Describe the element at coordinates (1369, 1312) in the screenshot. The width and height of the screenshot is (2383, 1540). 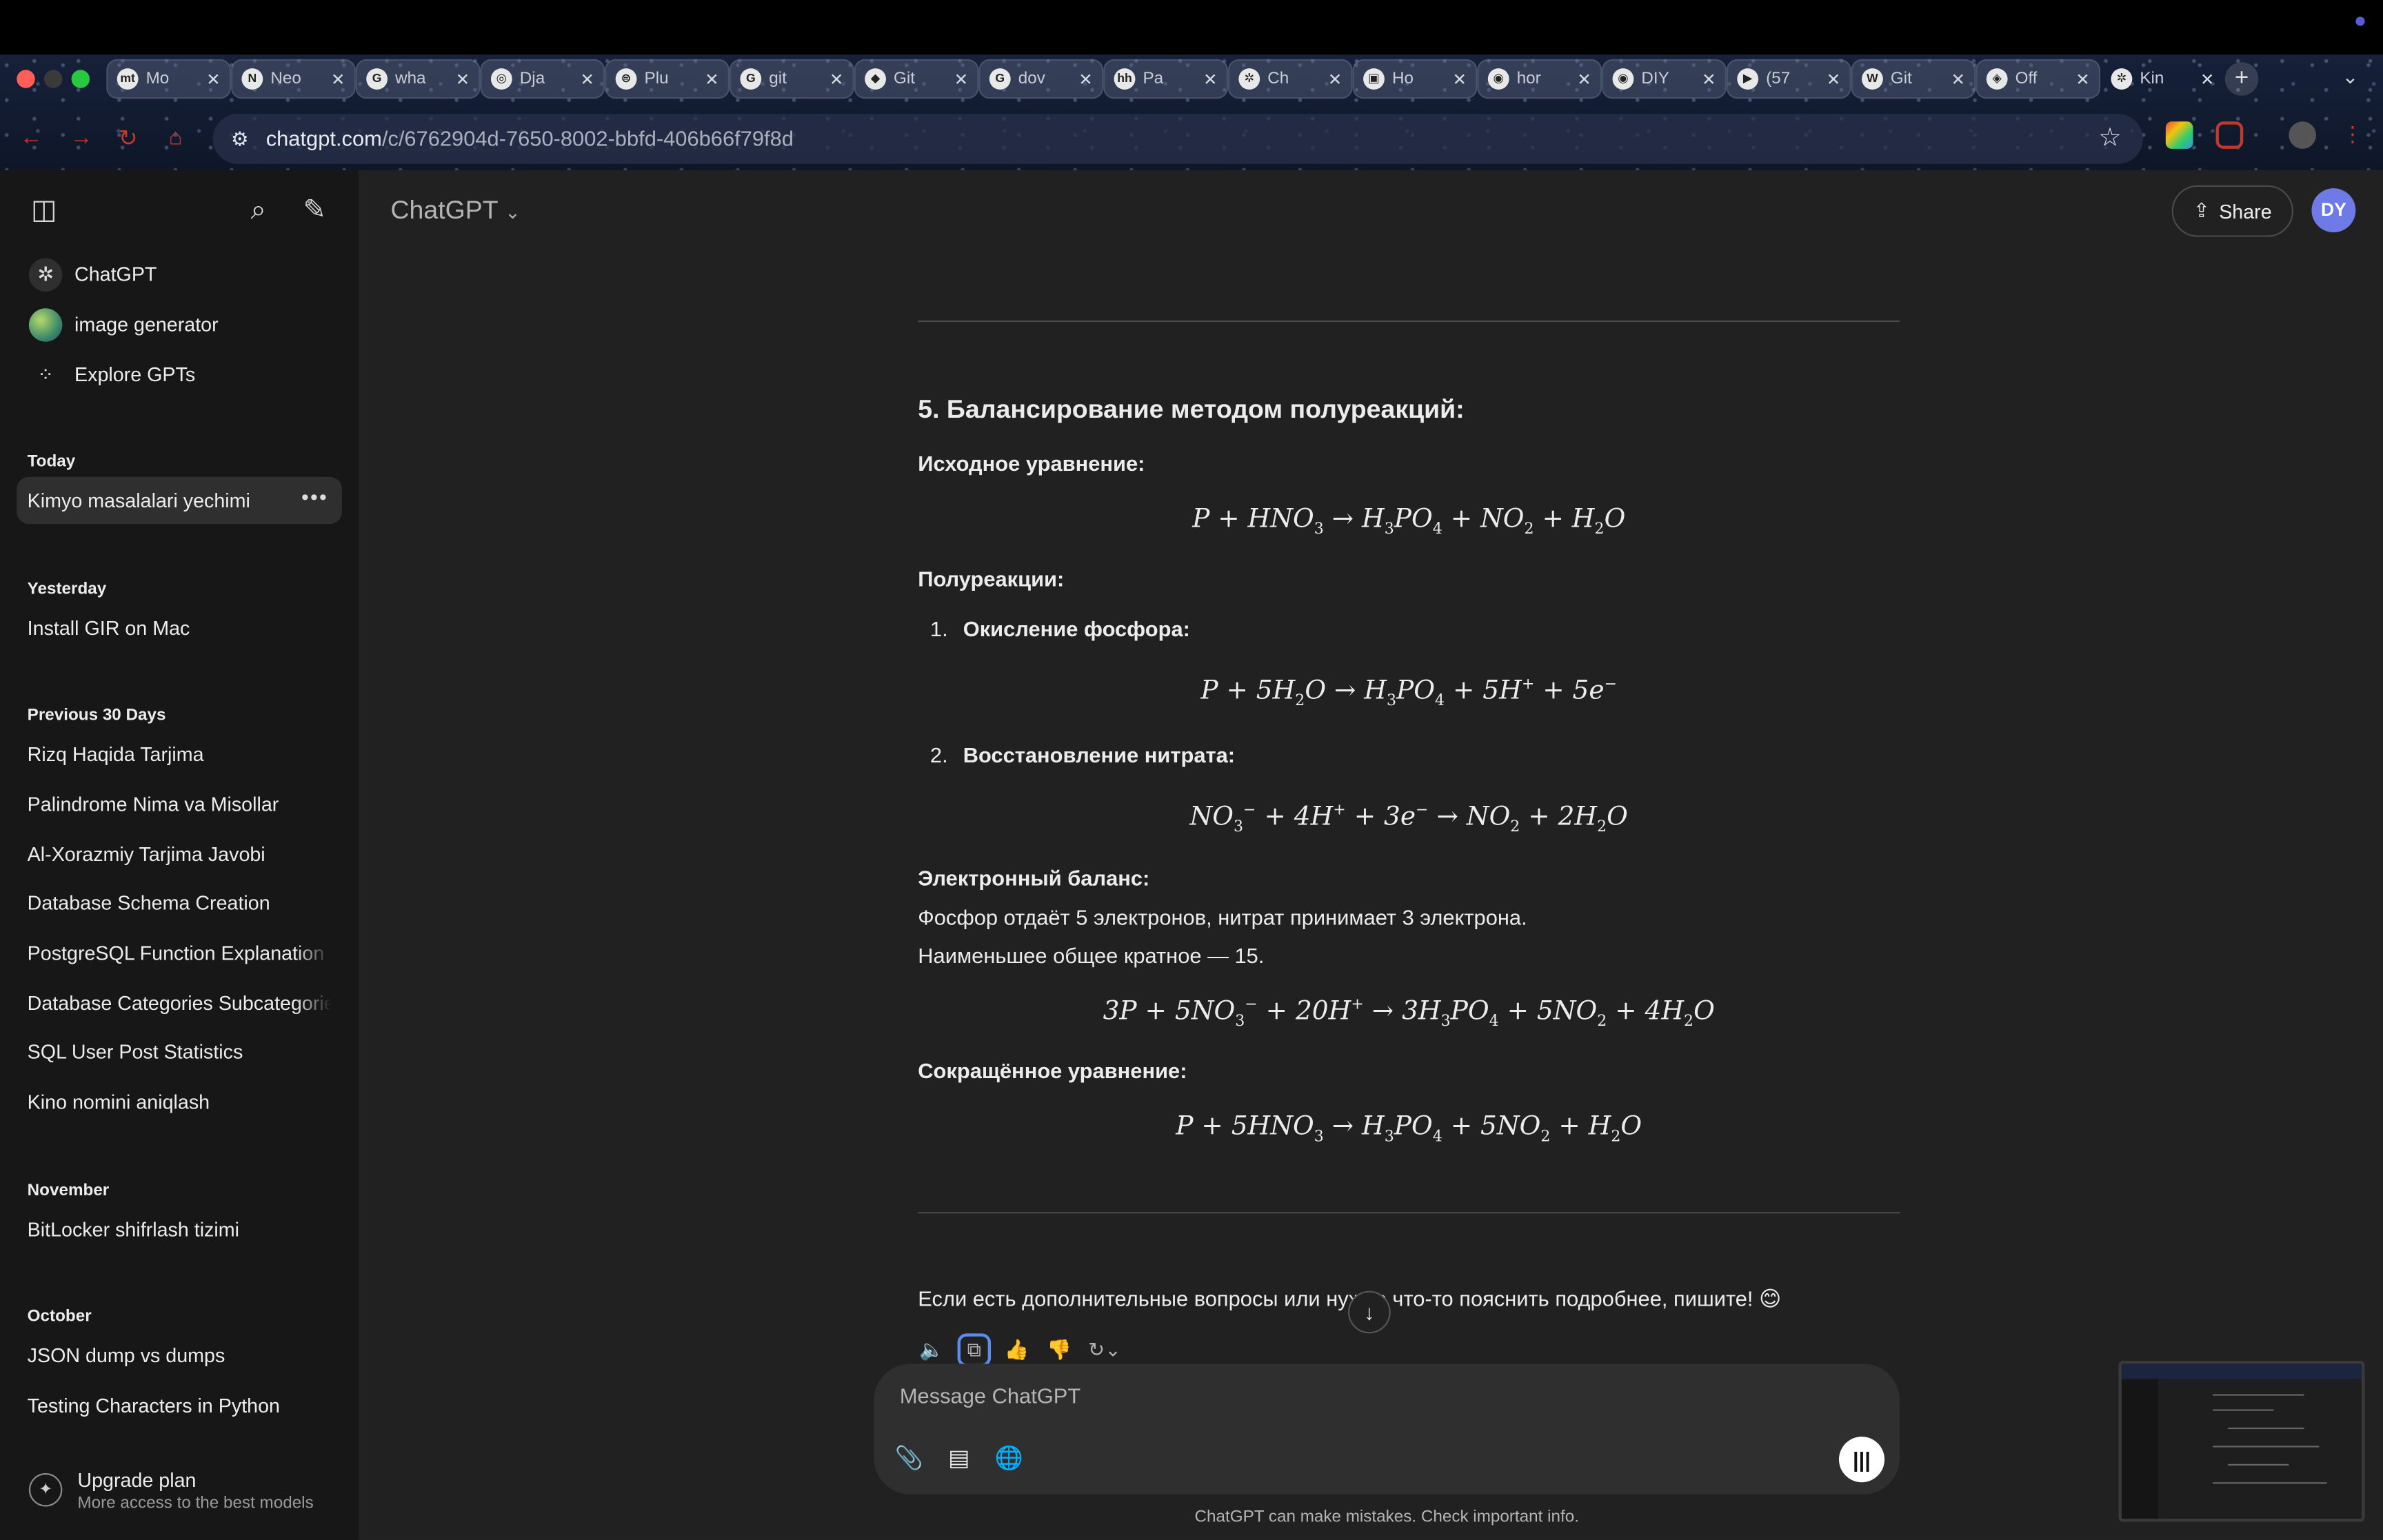
I see `scroll-down-button: ↓` at that location.